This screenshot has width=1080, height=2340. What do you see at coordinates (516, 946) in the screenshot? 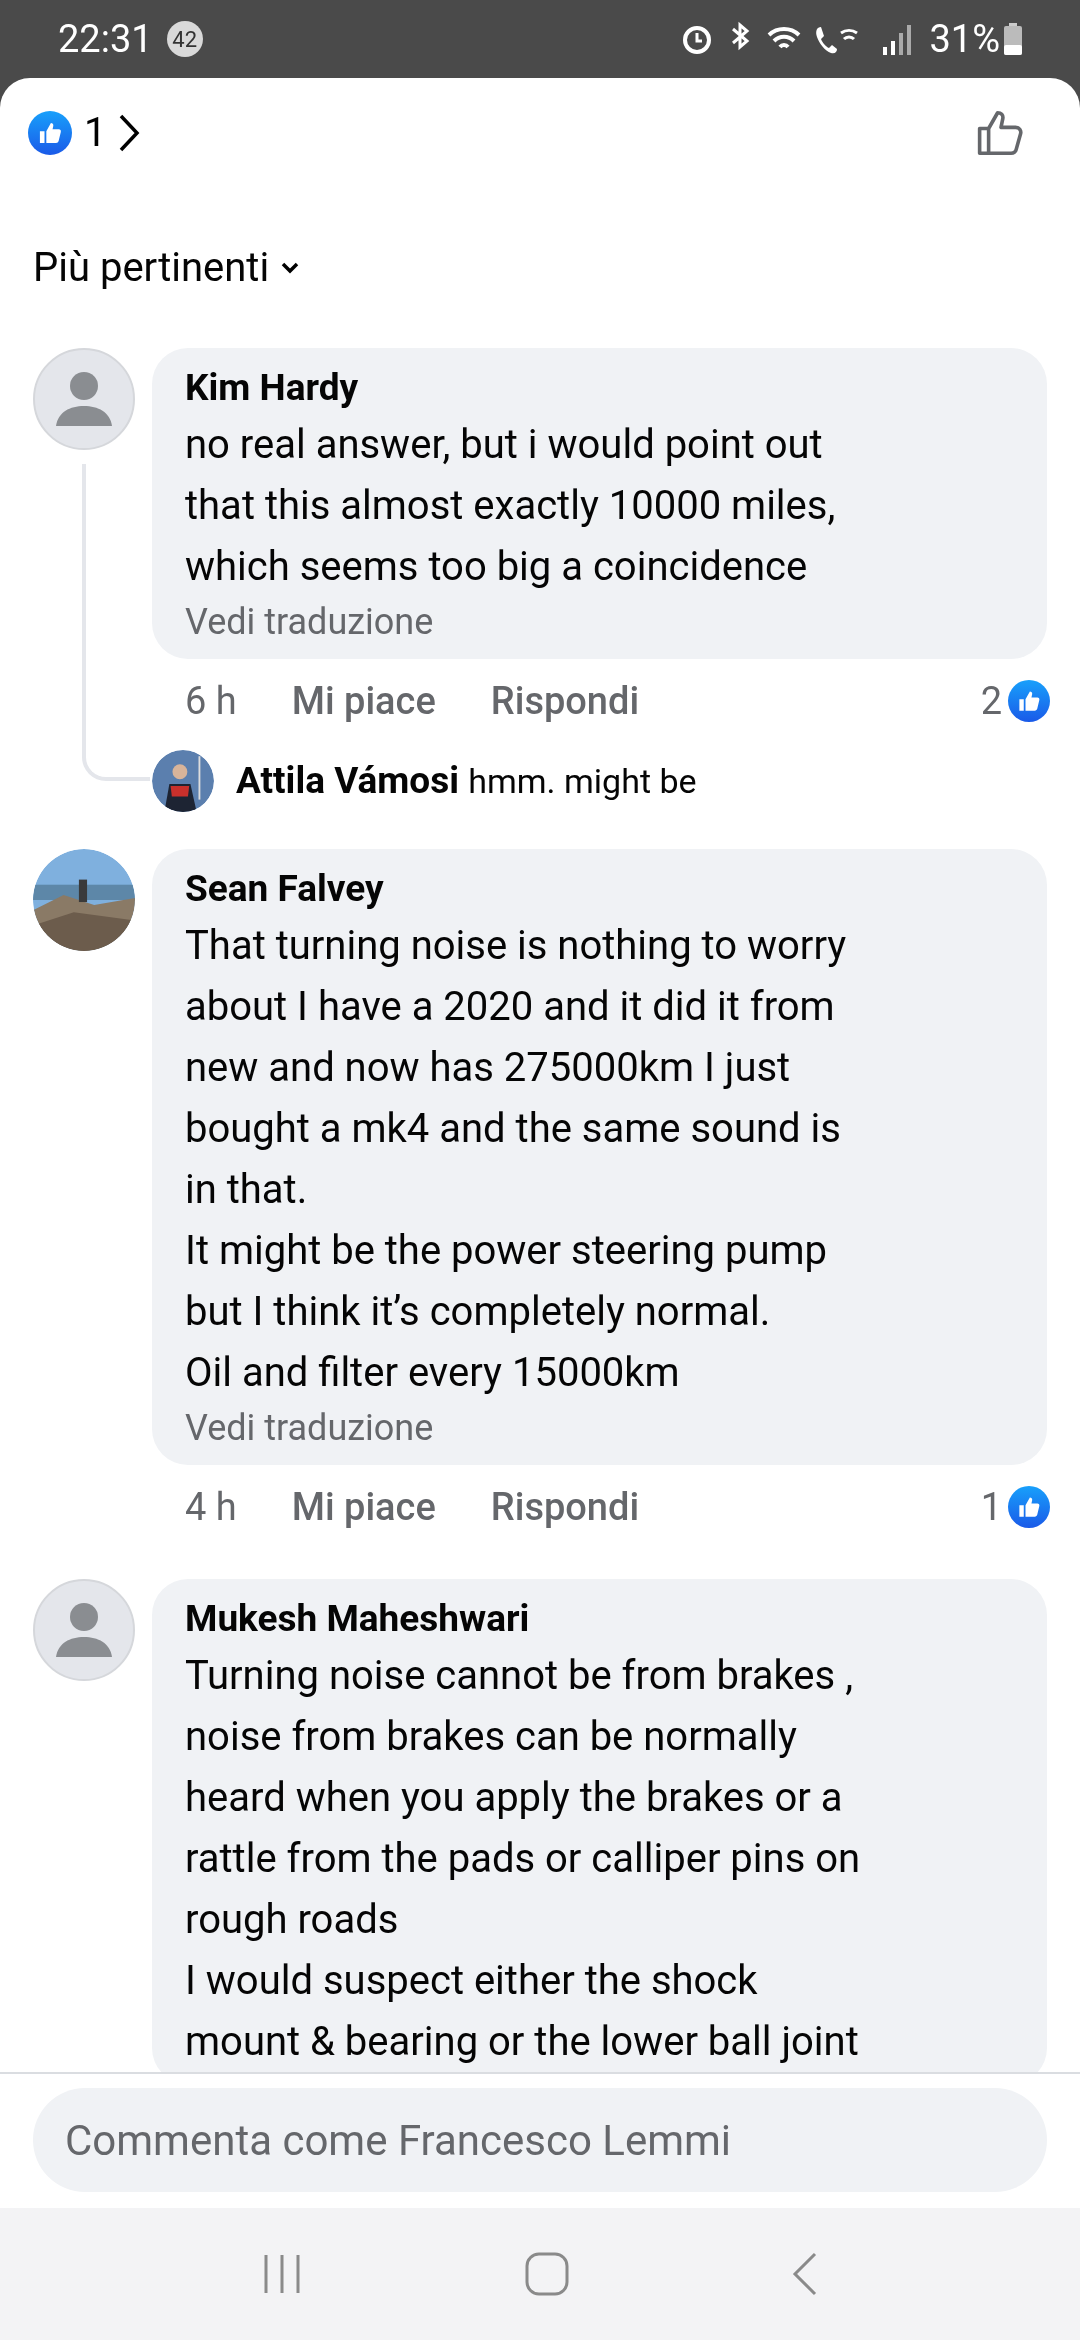
I see `comment-text: That turning noise is nothing to worry` at bounding box center [516, 946].